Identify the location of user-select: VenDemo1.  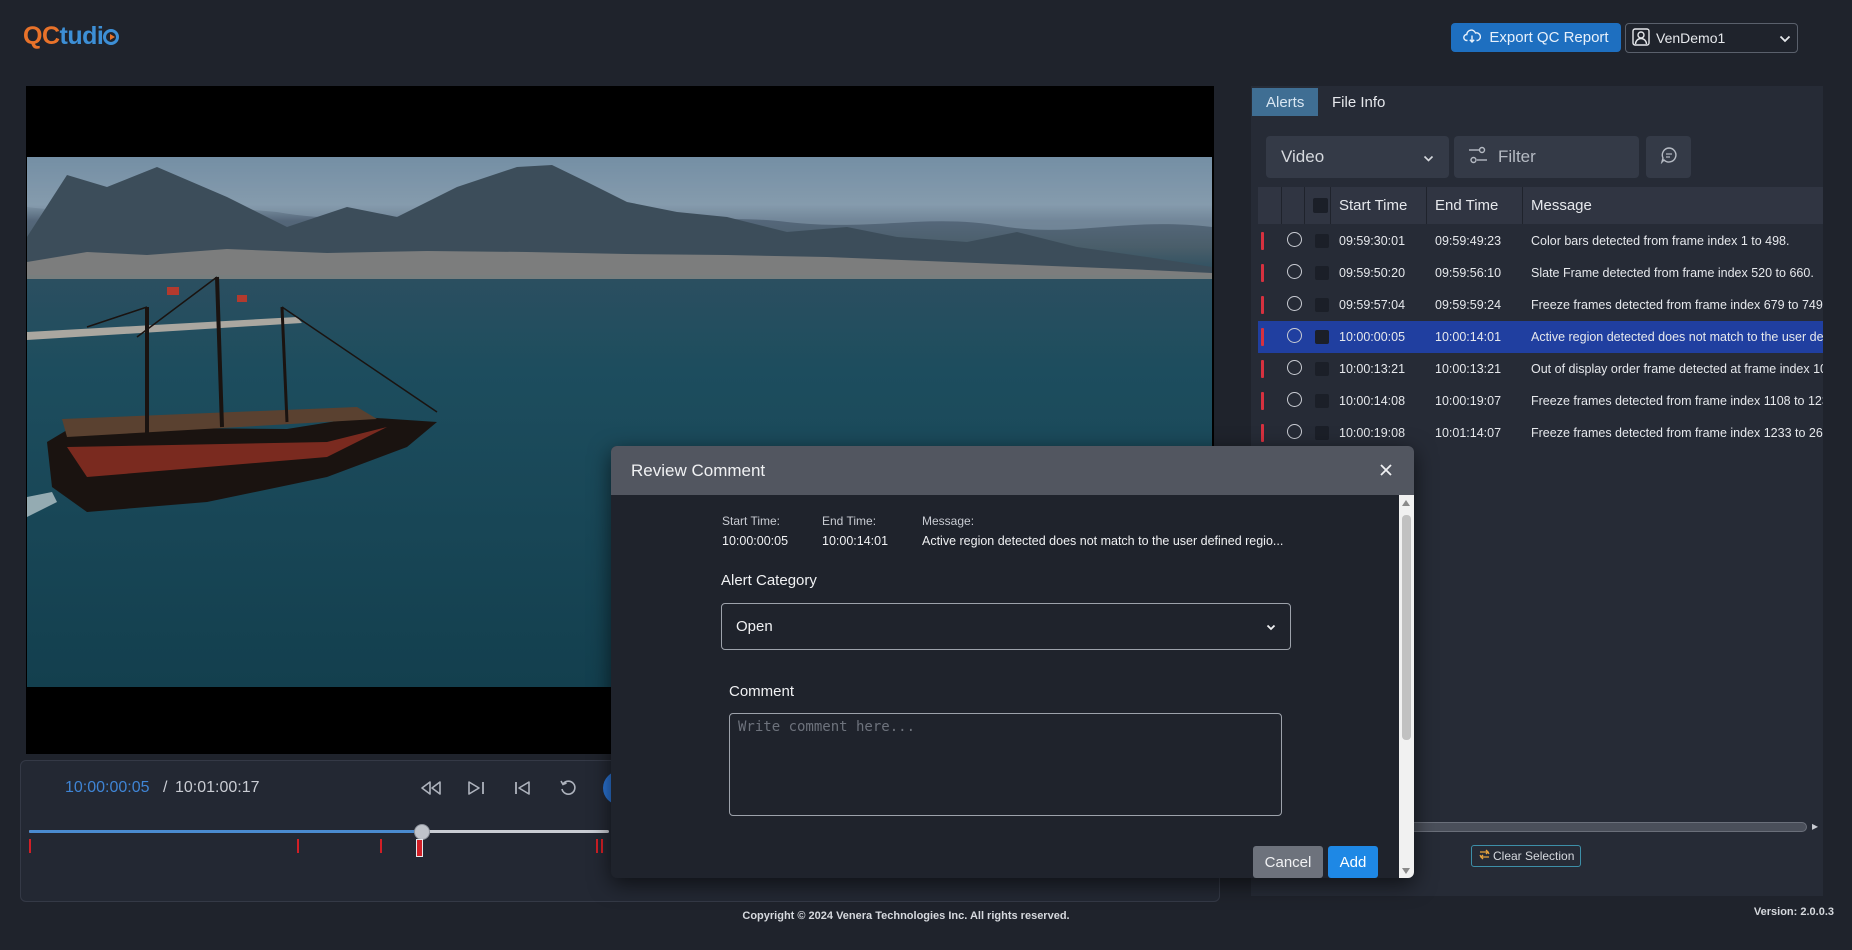
(1711, 38).